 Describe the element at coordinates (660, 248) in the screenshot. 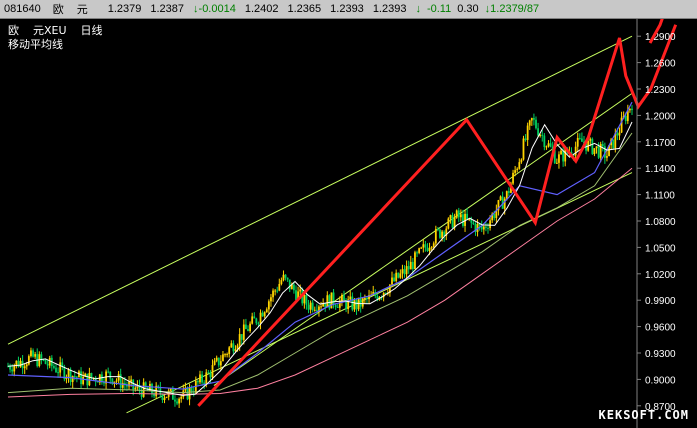

I see `y-tick-label: 1.0500` at that location.